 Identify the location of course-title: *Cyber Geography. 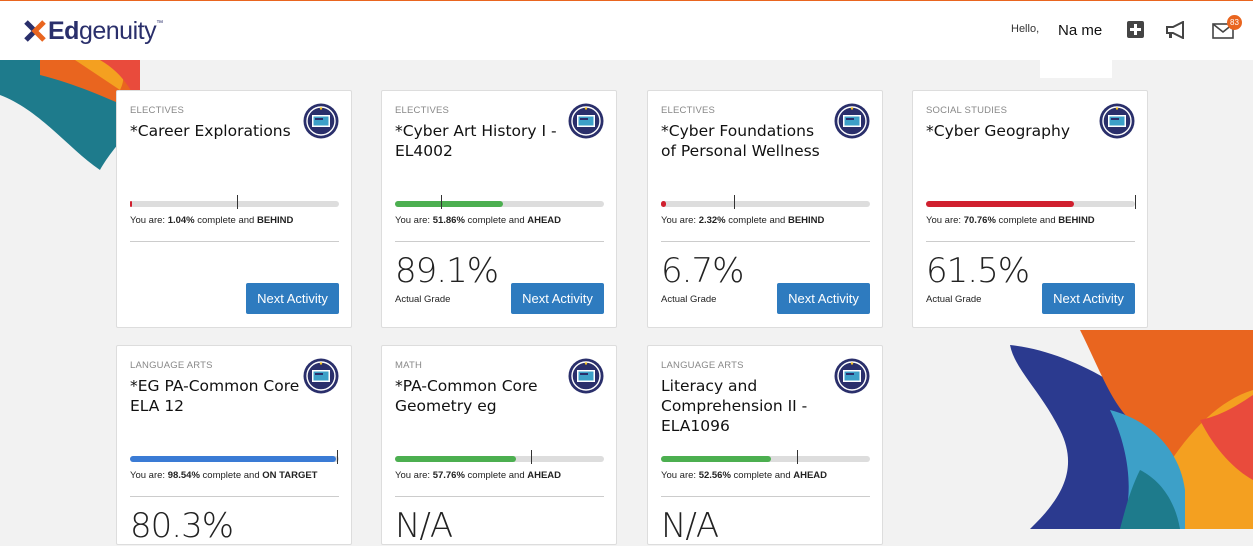
(1011, 131).